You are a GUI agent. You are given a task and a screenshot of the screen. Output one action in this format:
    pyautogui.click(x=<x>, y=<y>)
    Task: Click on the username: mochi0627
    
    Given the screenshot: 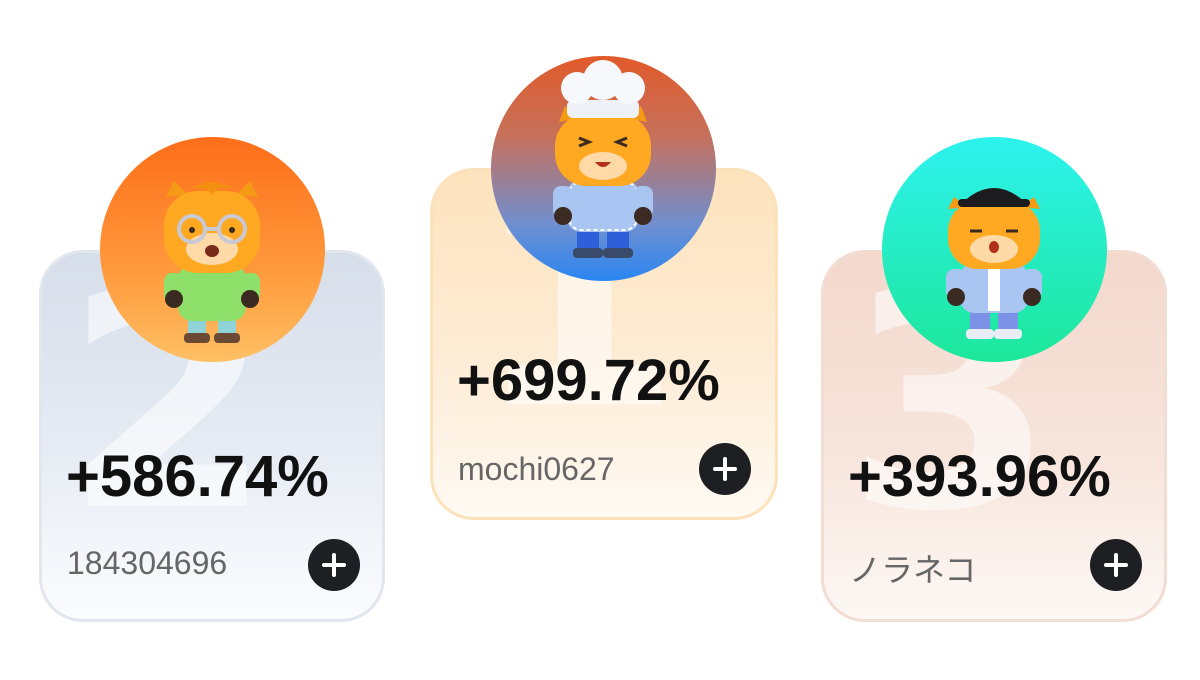 What is the action you would take?
    pyautogui.click(x=536, y=469)
    